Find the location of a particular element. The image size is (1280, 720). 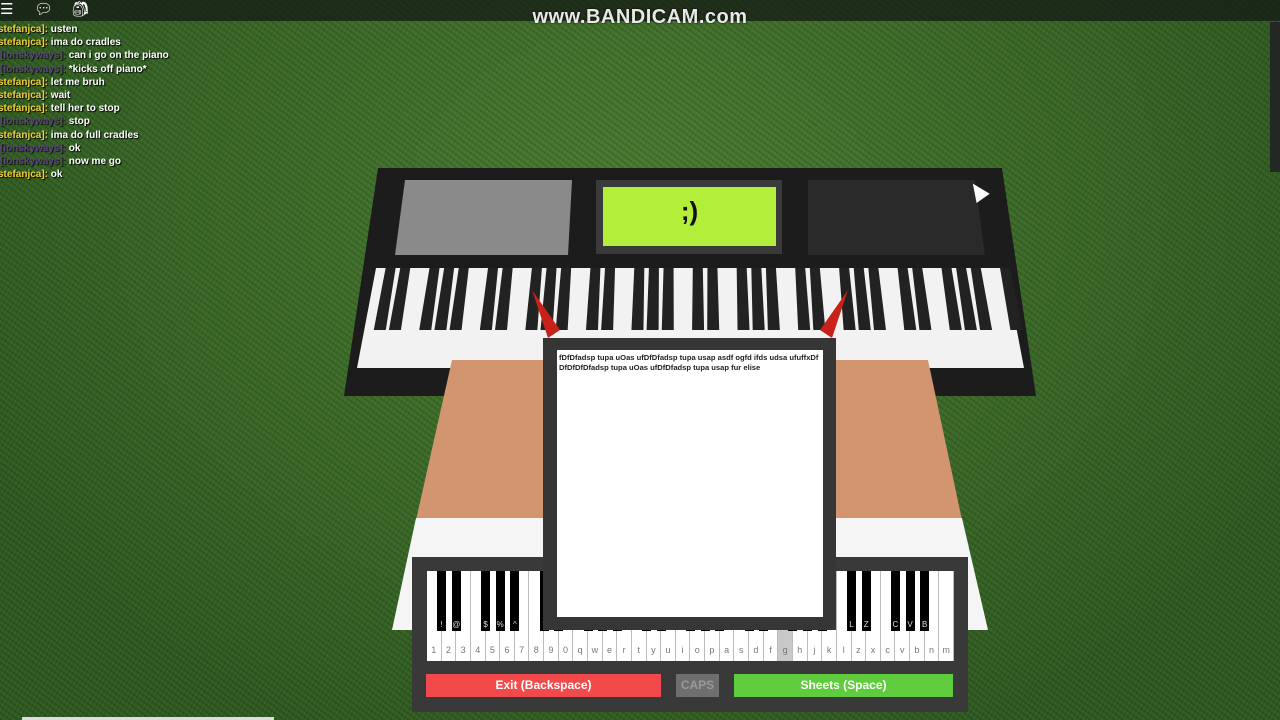

key-label: j is located at coordinates (814, 650).